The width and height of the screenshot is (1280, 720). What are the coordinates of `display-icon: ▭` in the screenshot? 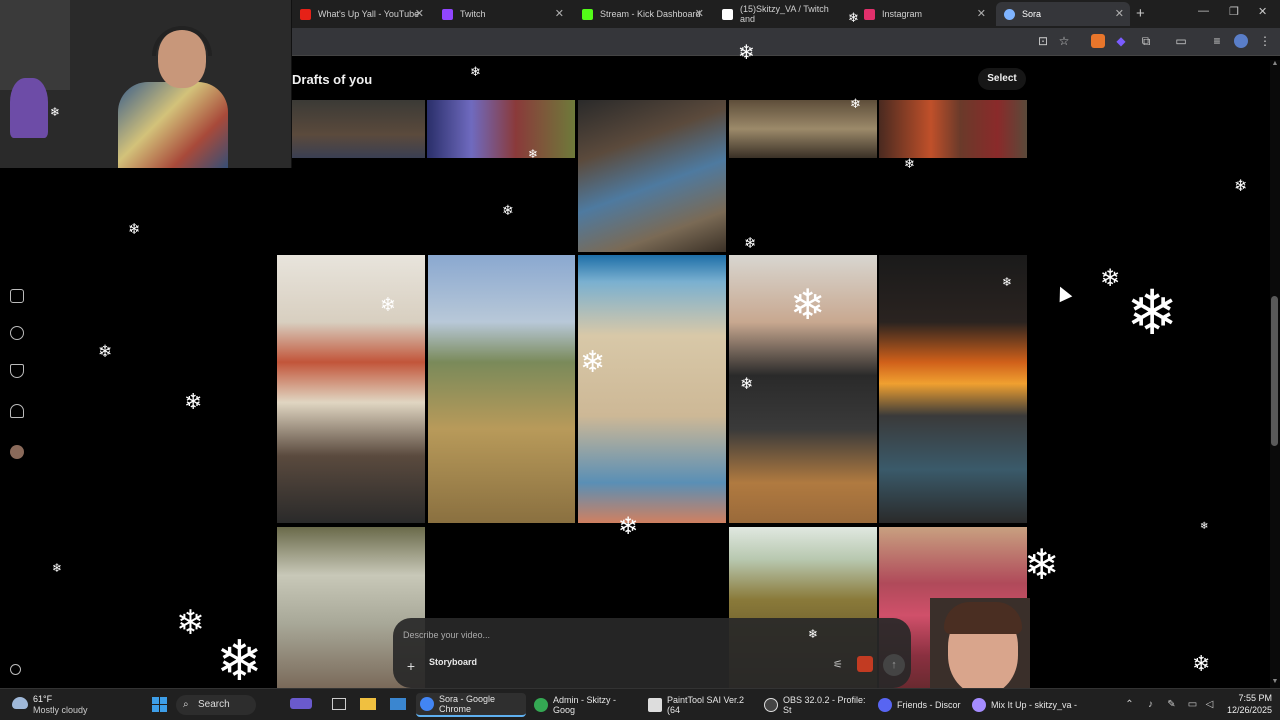 It's located at (1192, 704).